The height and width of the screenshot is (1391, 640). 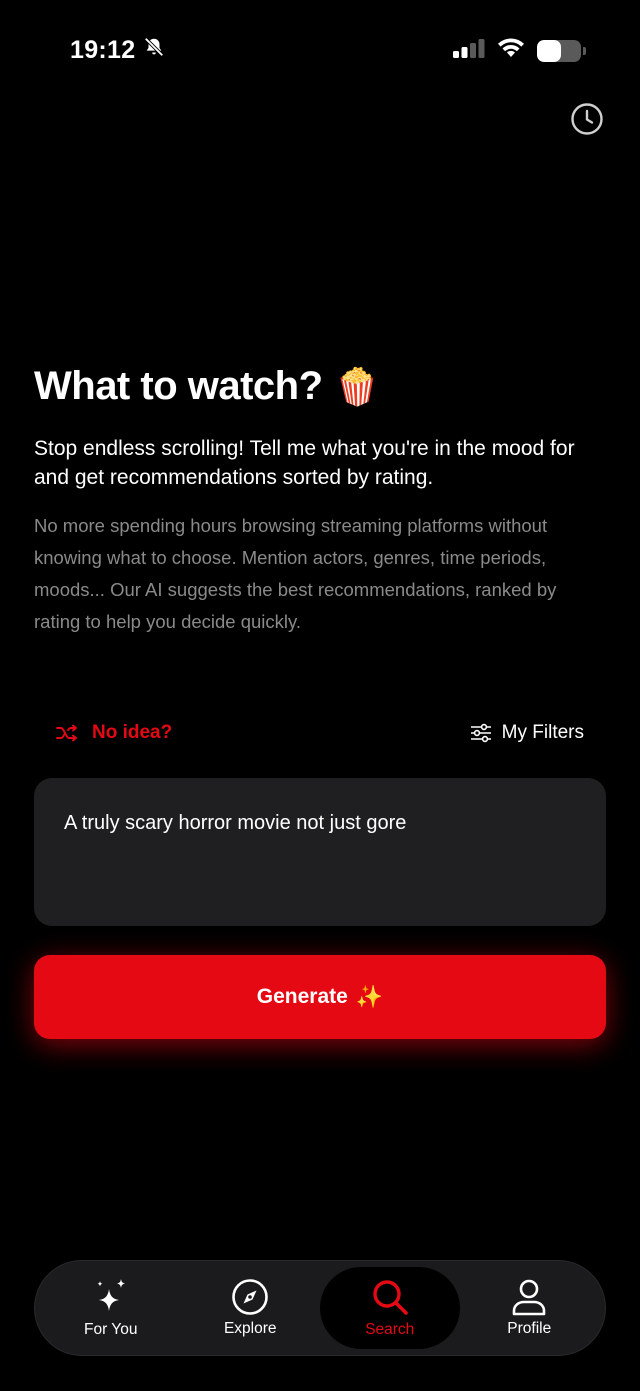 I want to click on history-button, so click(x=587, y=119).